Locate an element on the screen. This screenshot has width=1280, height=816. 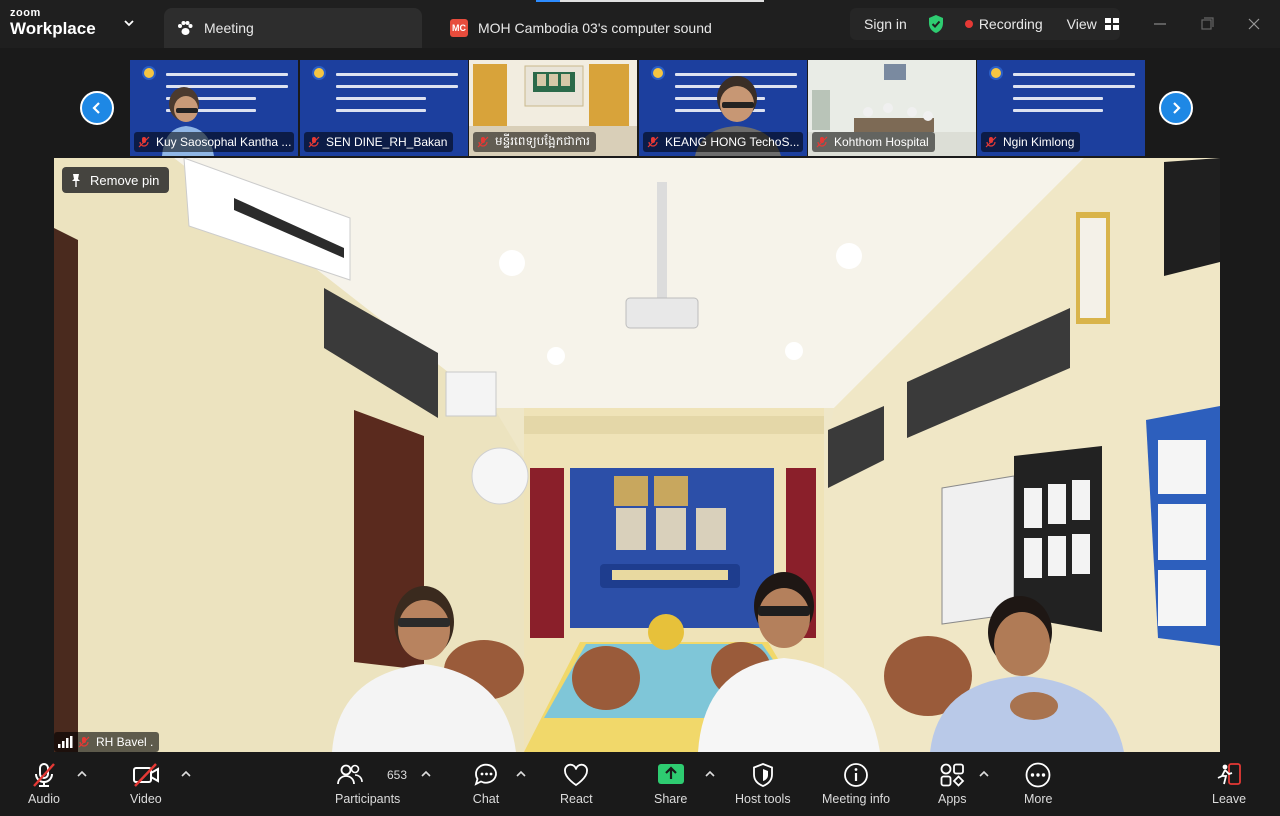
chevron-right-icon is located at coordinates (1177, 108).